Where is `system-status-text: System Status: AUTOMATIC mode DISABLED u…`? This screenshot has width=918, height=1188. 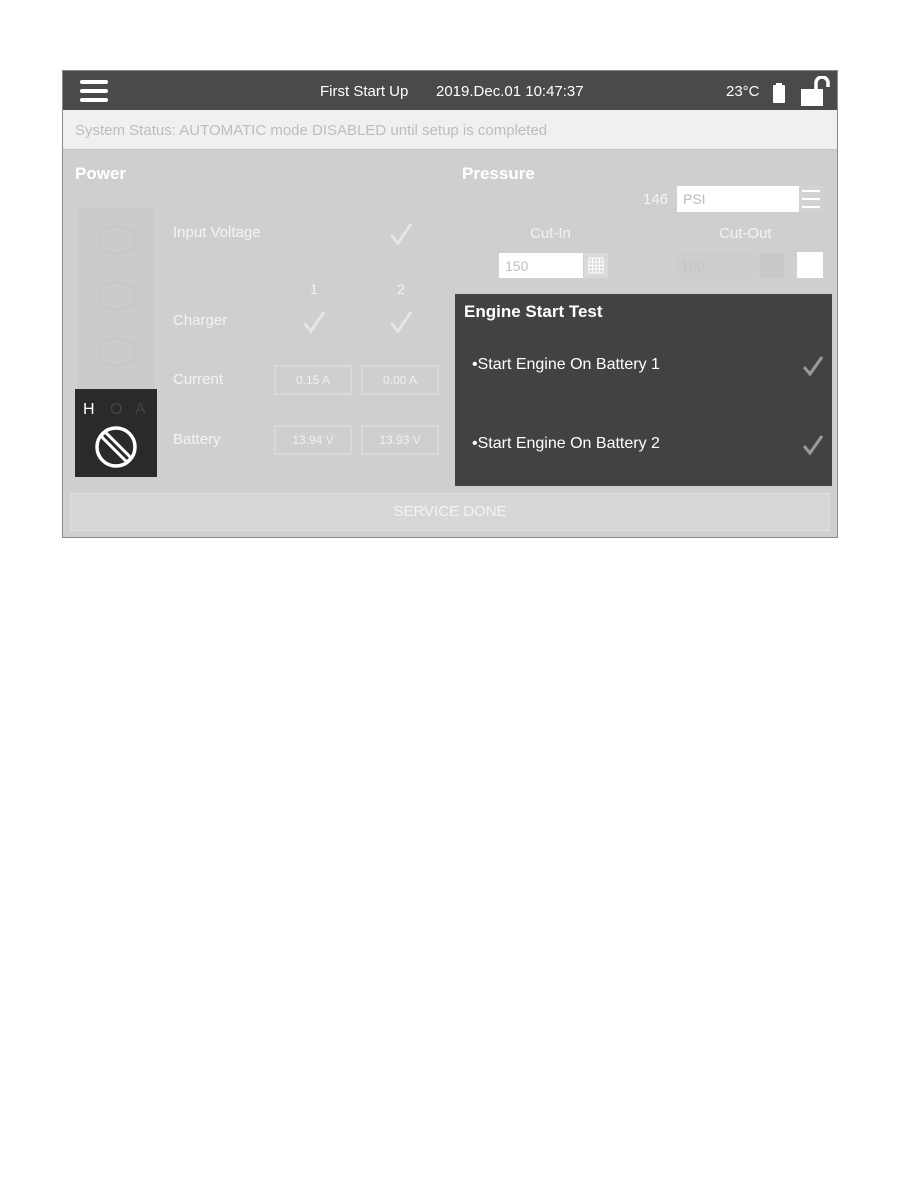
system-status-text: System Status: AUTOMATIC mode DISABLED u… is located at coordinates (311, 130).